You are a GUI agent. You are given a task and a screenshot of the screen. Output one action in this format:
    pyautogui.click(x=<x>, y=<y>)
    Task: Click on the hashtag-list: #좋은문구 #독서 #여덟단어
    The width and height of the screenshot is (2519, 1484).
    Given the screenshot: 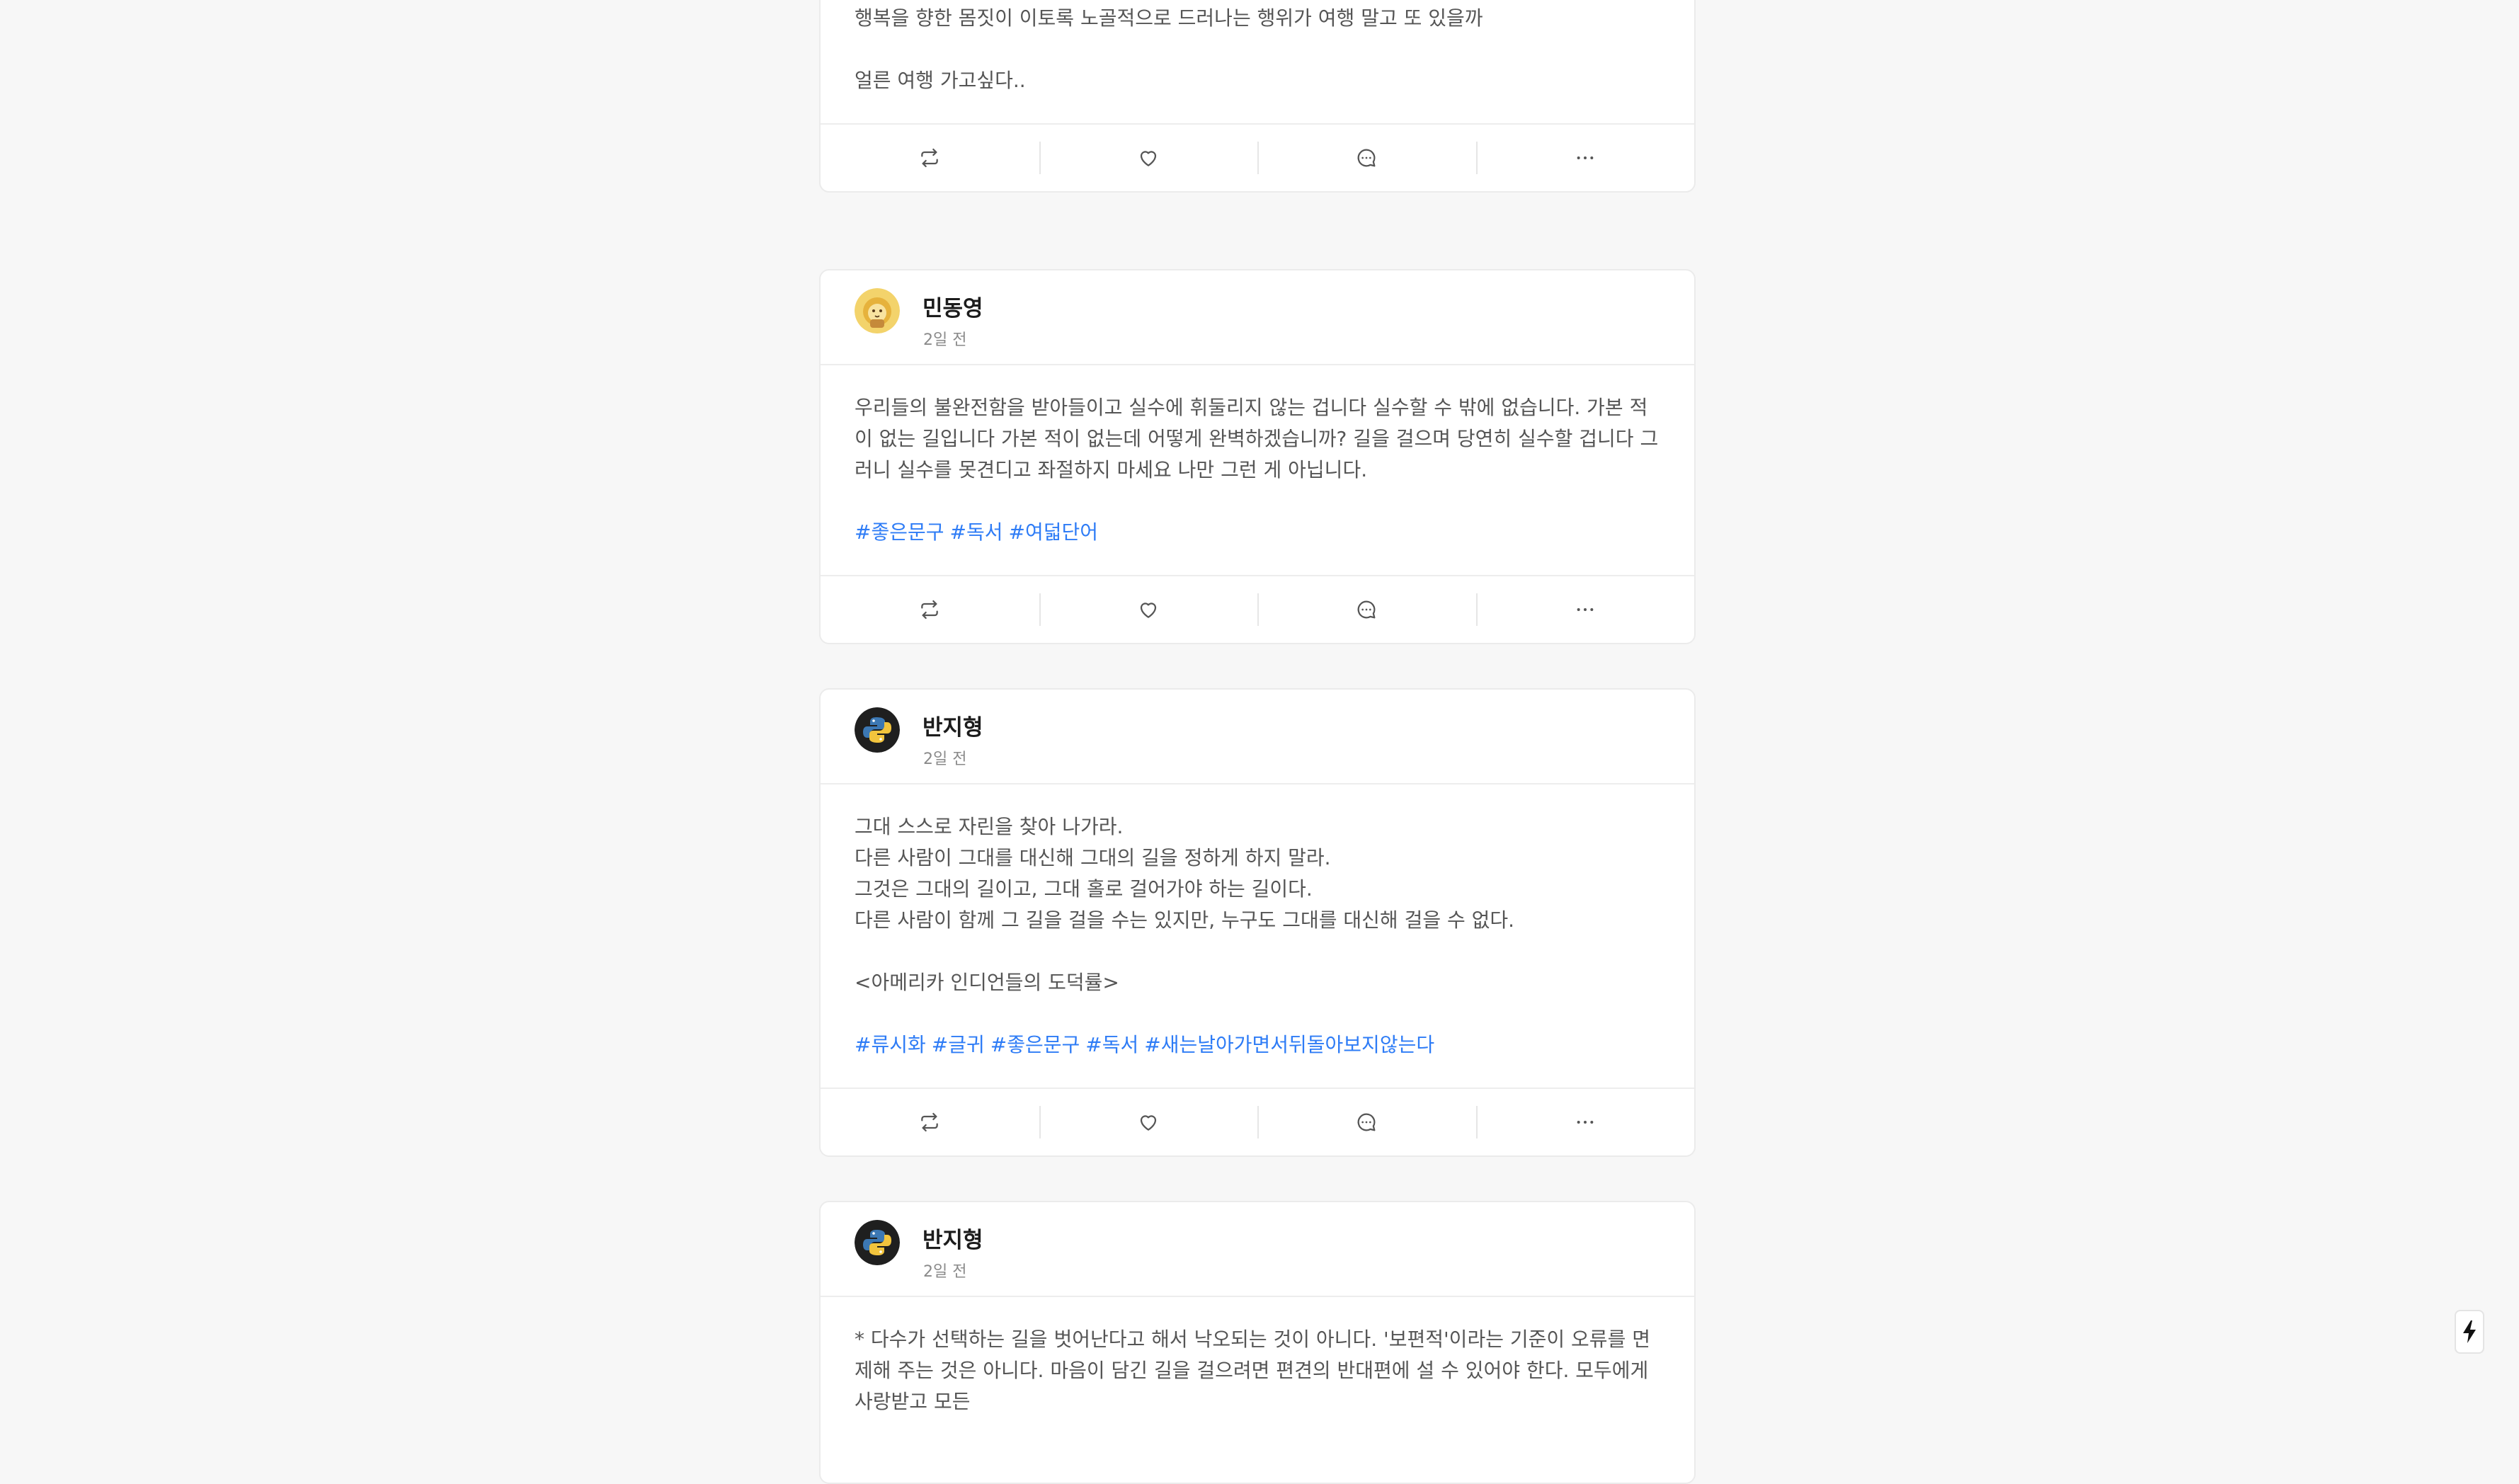 What is the action you would take?
    pyautogui.click(x=1258, y=532)
    